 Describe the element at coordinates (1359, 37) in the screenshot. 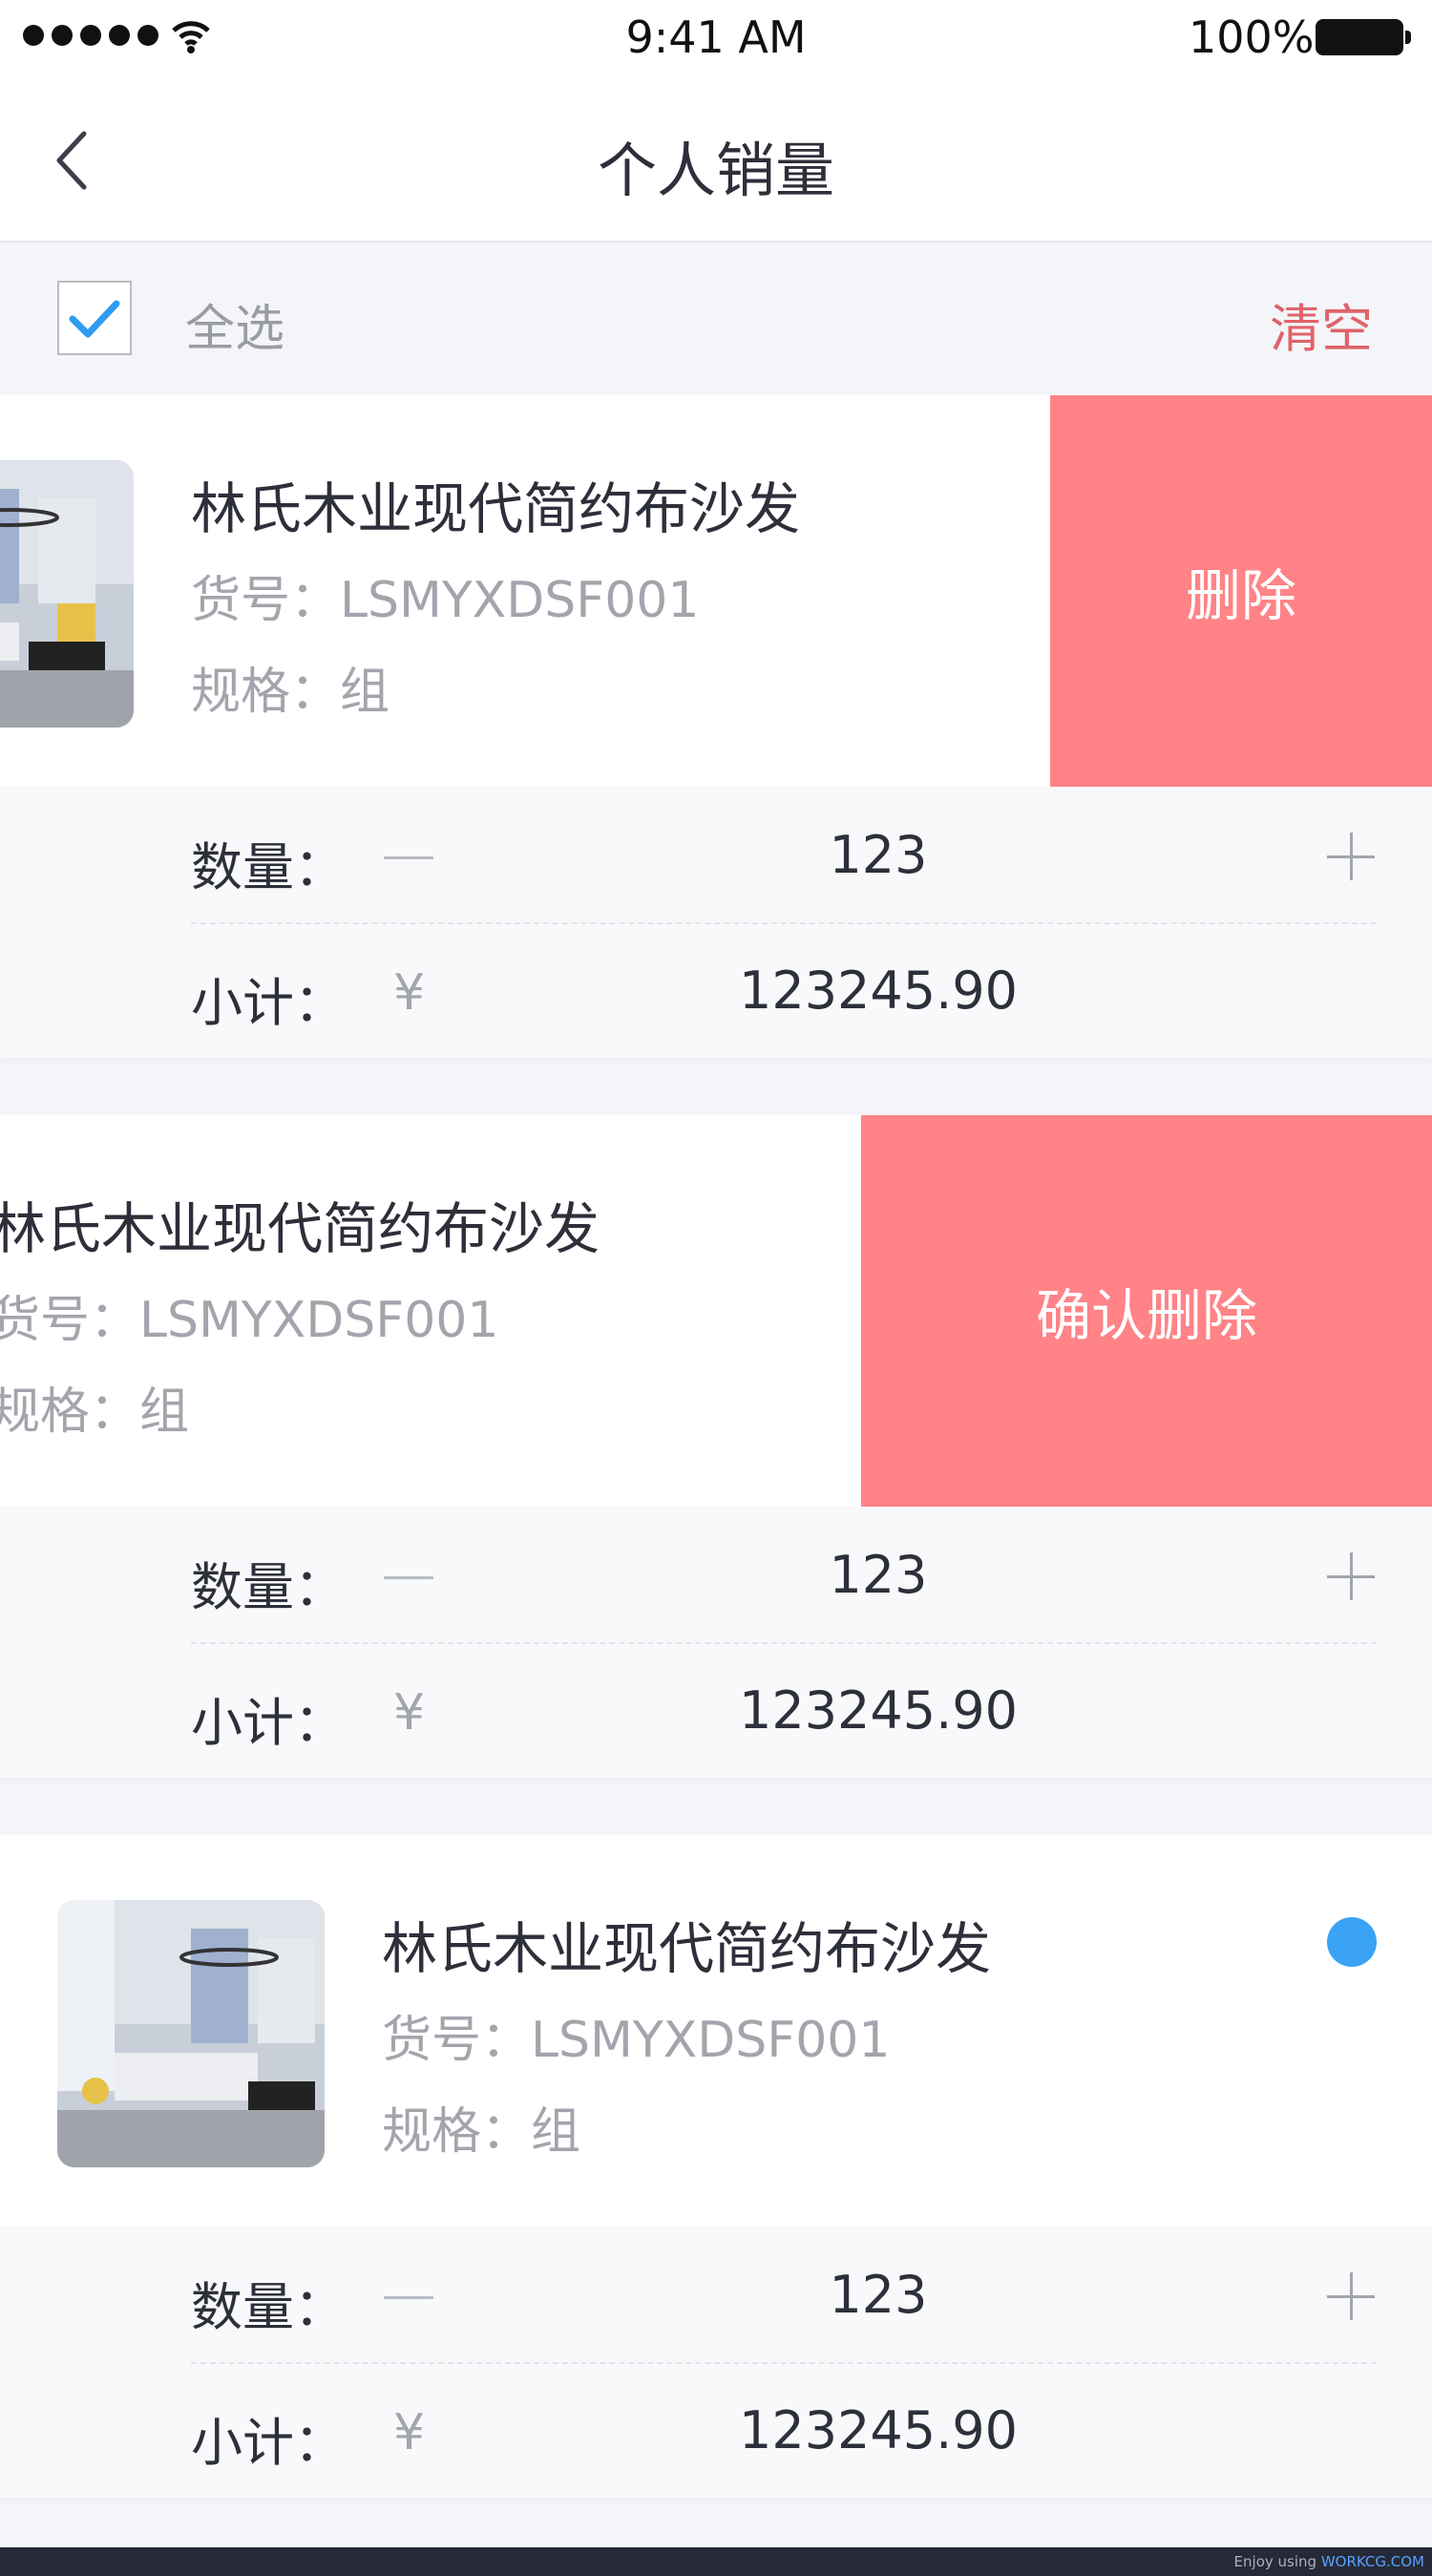

I see `battery-icon` at that location.